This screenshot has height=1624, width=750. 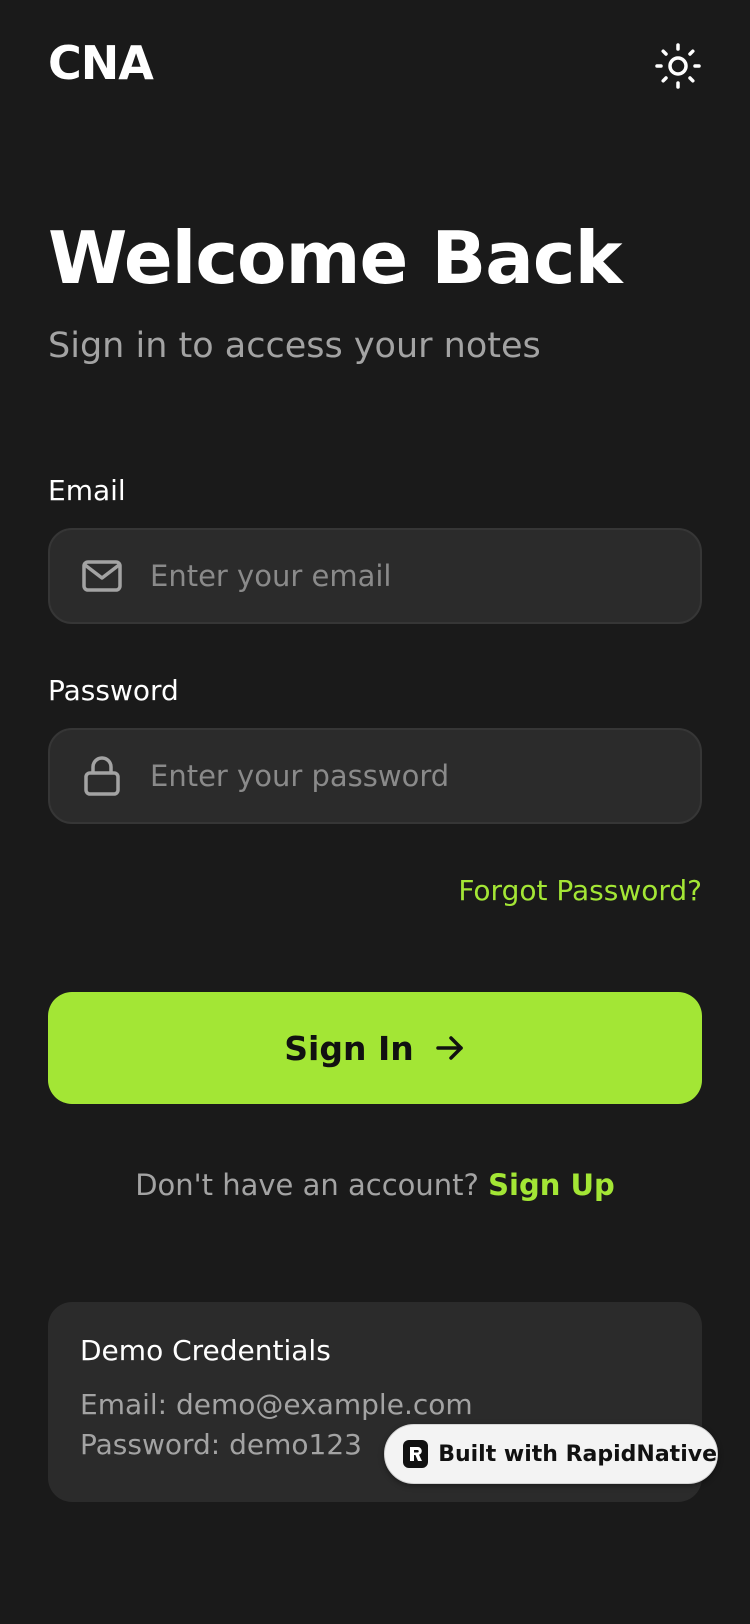 I want to click on sign-up-link: Sign Up, so click(x=551, y=1185).